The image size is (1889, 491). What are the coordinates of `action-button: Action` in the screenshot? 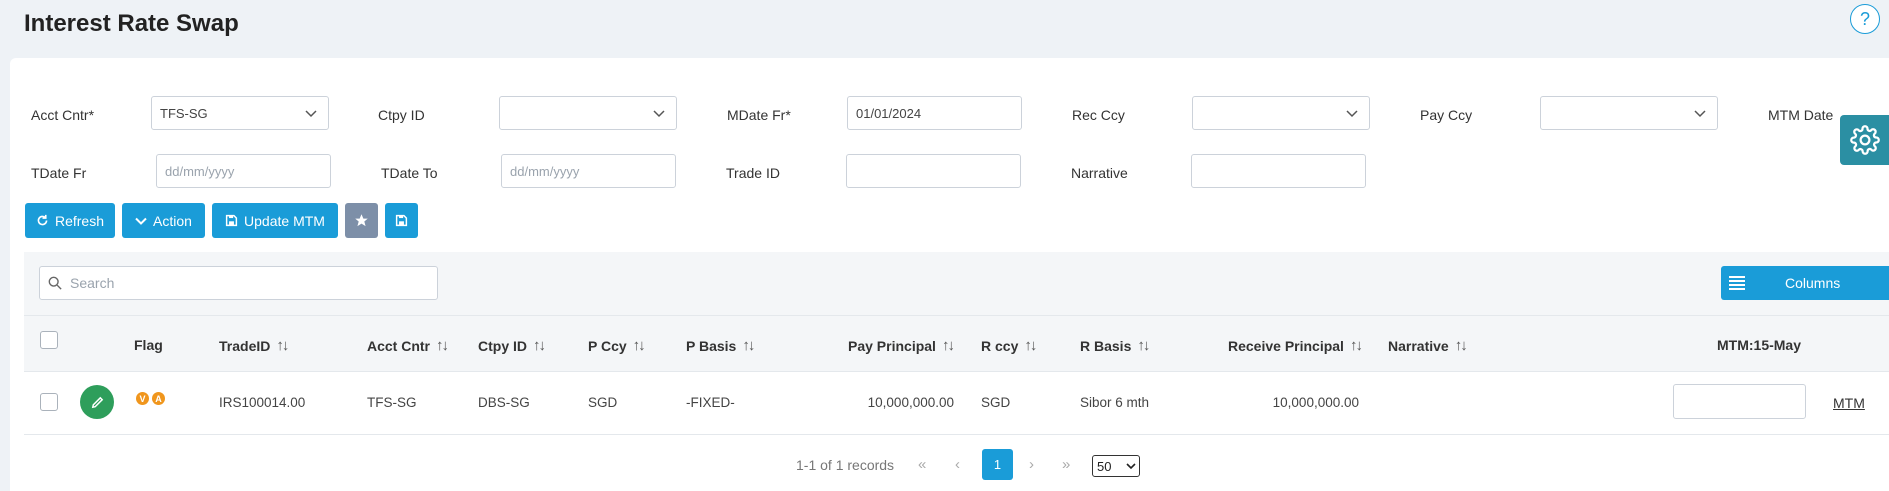 It's located at (163, 220).